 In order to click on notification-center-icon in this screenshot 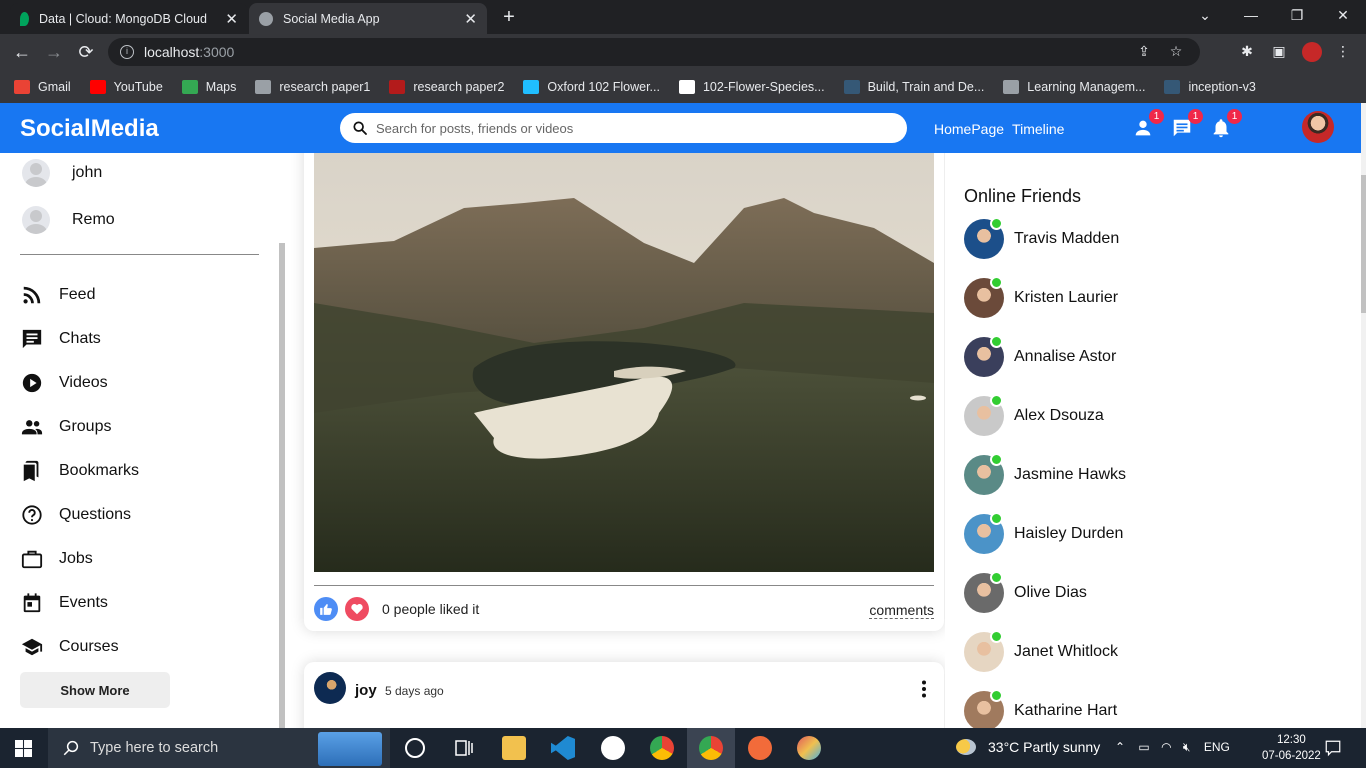, I will do `click(1333, 750)`.